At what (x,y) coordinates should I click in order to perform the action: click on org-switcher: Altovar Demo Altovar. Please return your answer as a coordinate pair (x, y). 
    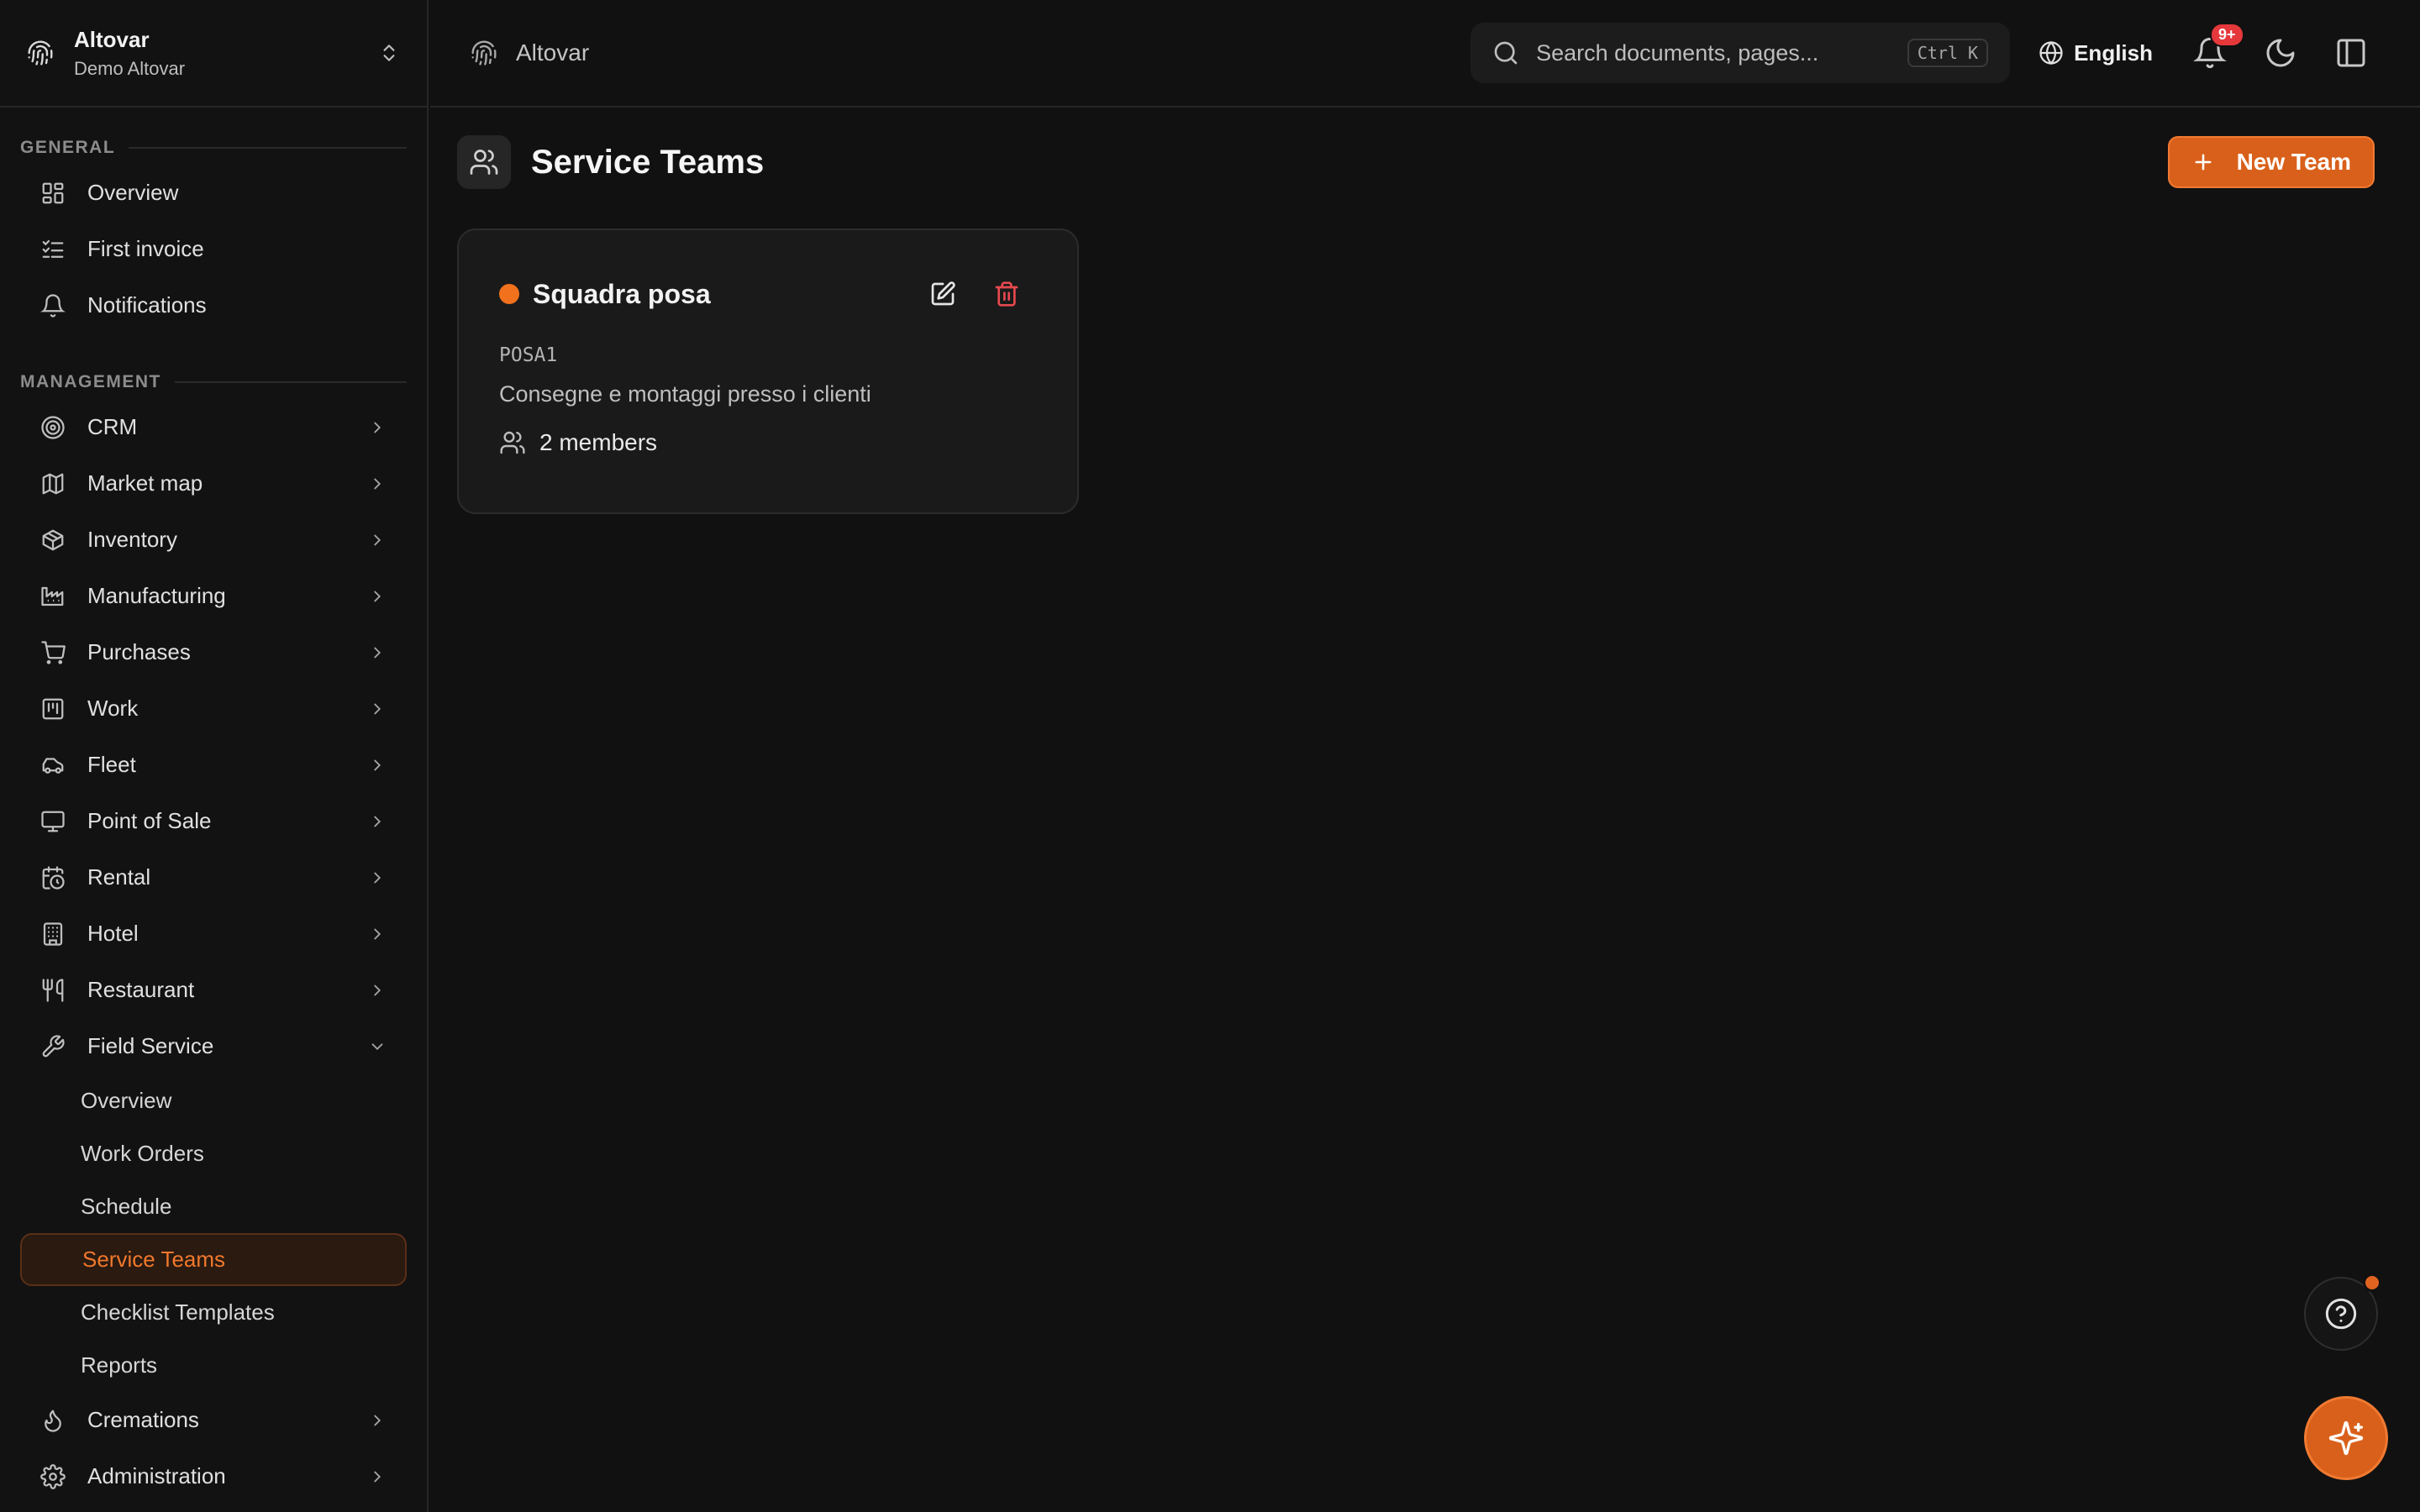
    Looking at the image, I should click on (214, 54).